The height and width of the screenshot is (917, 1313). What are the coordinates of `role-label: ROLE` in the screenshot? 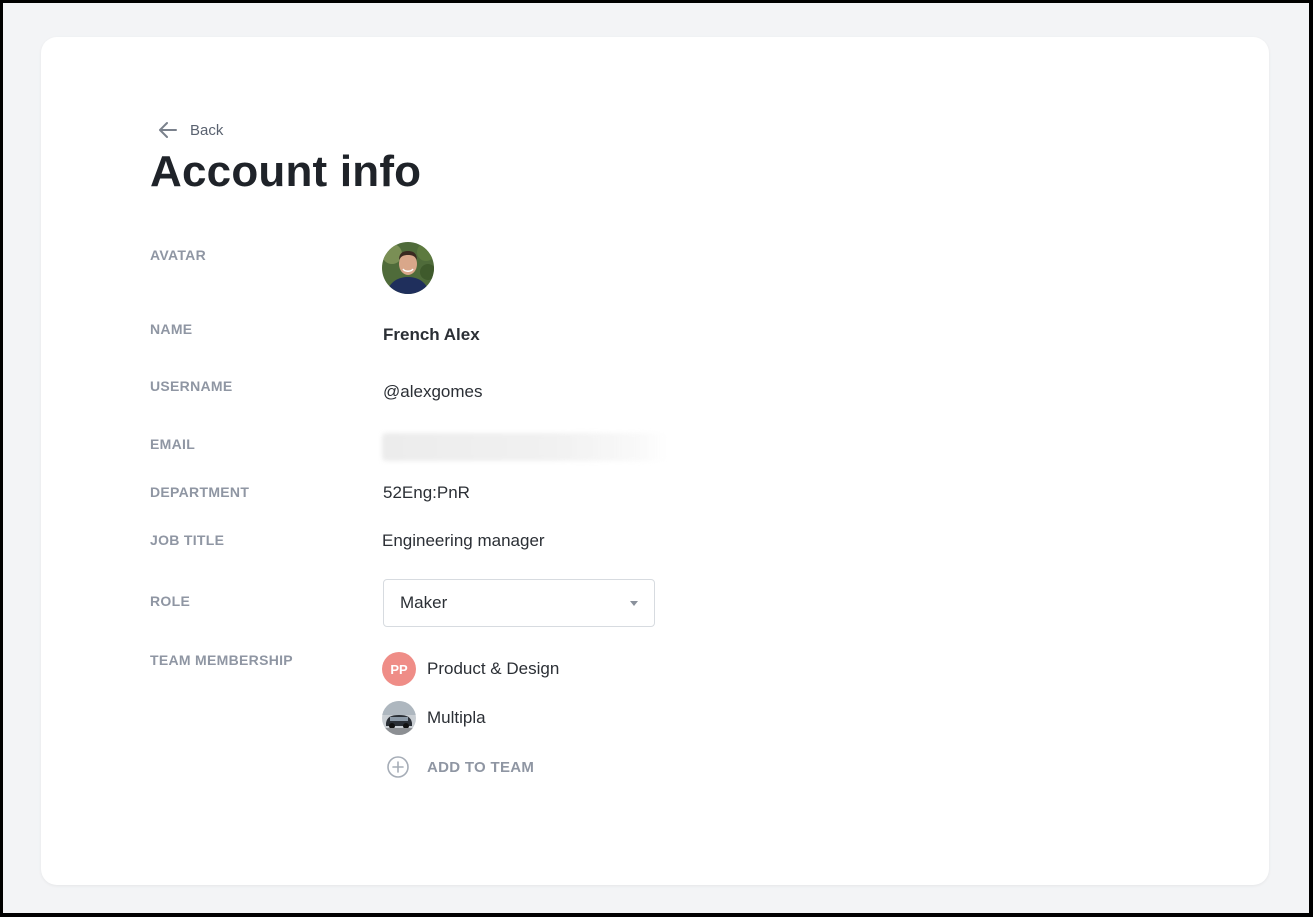 It's located at (170, 601).